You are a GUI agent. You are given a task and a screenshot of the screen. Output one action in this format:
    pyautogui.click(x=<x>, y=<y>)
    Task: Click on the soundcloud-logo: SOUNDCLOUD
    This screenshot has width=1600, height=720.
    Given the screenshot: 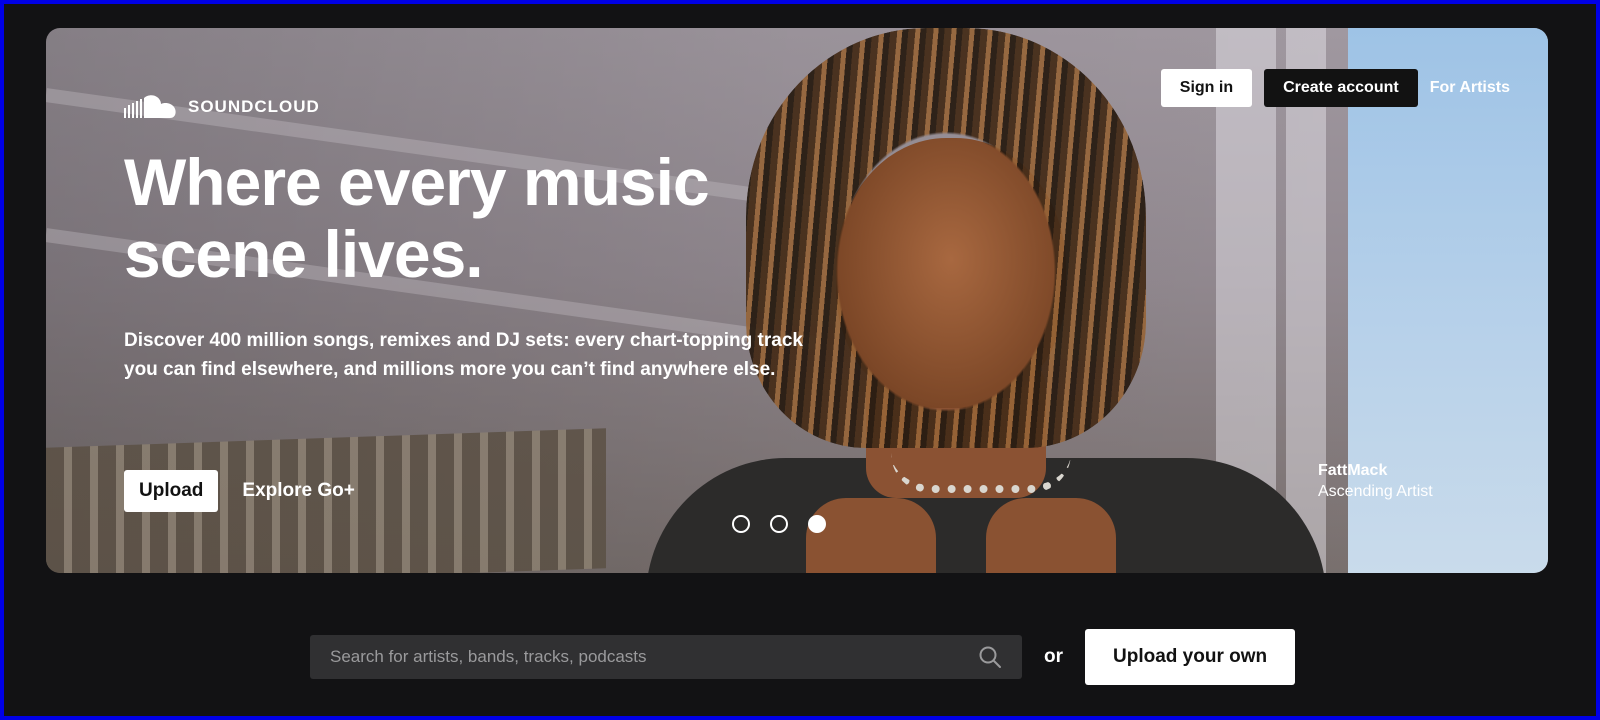 What is the action you would take?
    pyautogui.click(x=222, y=107)
    